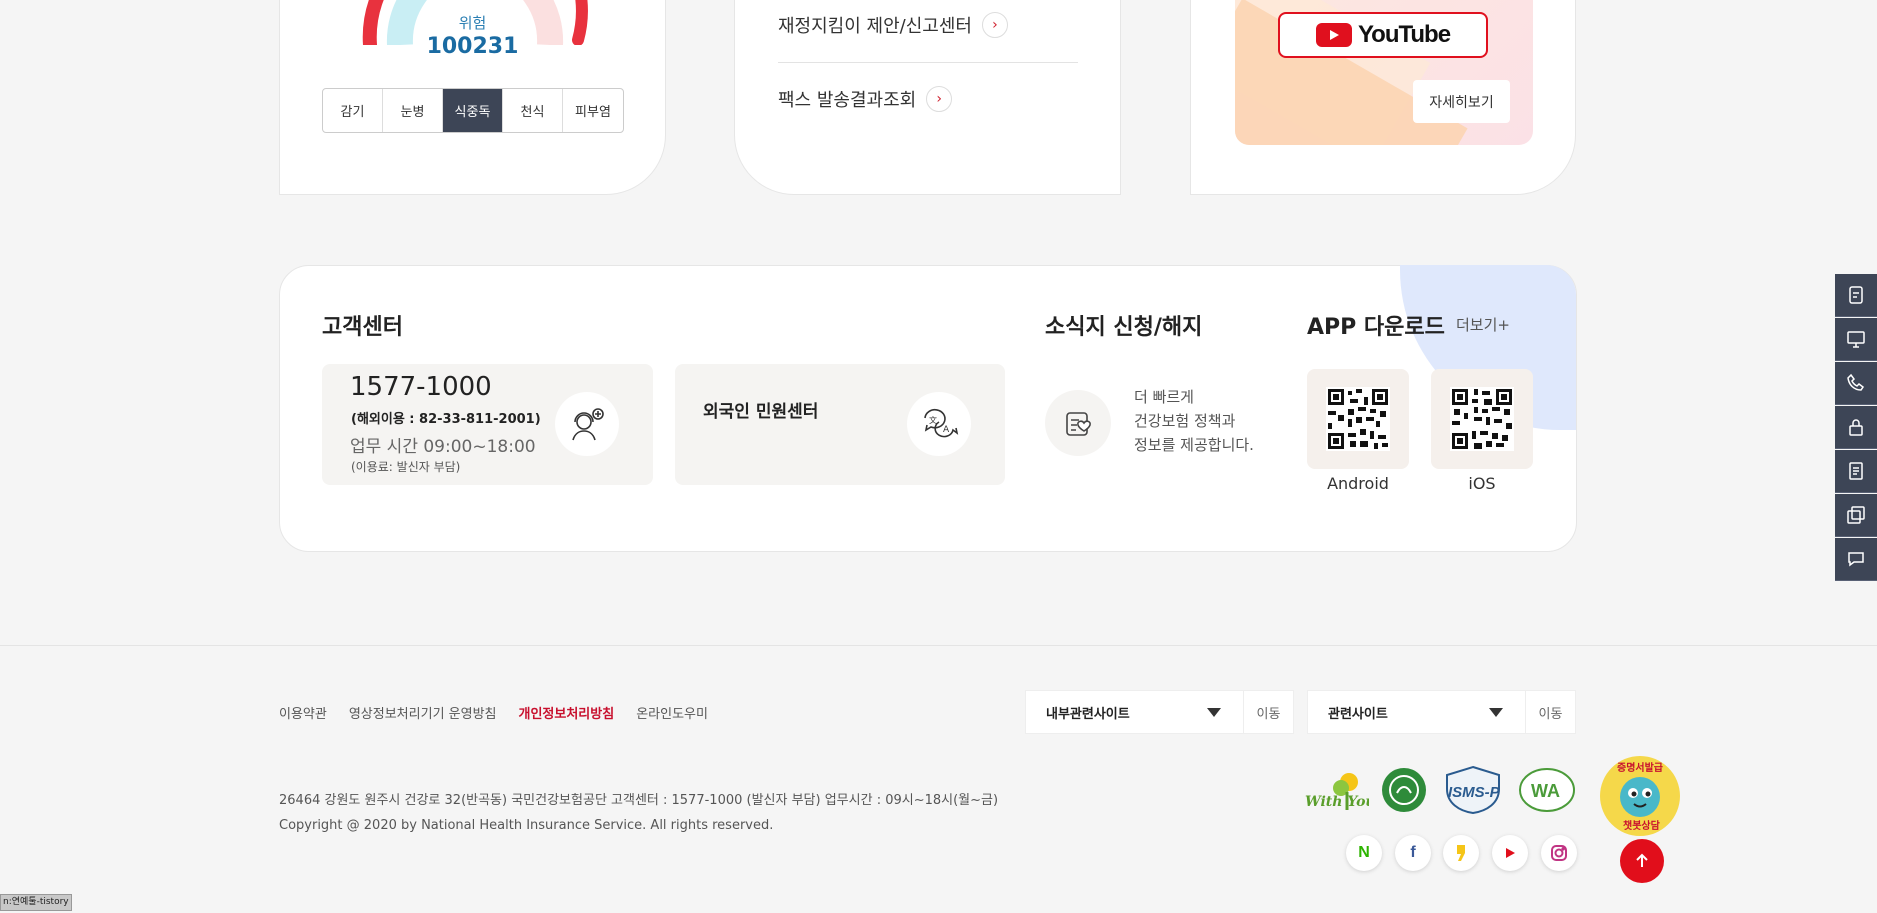 The width and height of the screenshot is (1877, 913). Describe the element at coordinates (939, 424) in the screenshot. I see `translate-icon: 文 A` at that location.